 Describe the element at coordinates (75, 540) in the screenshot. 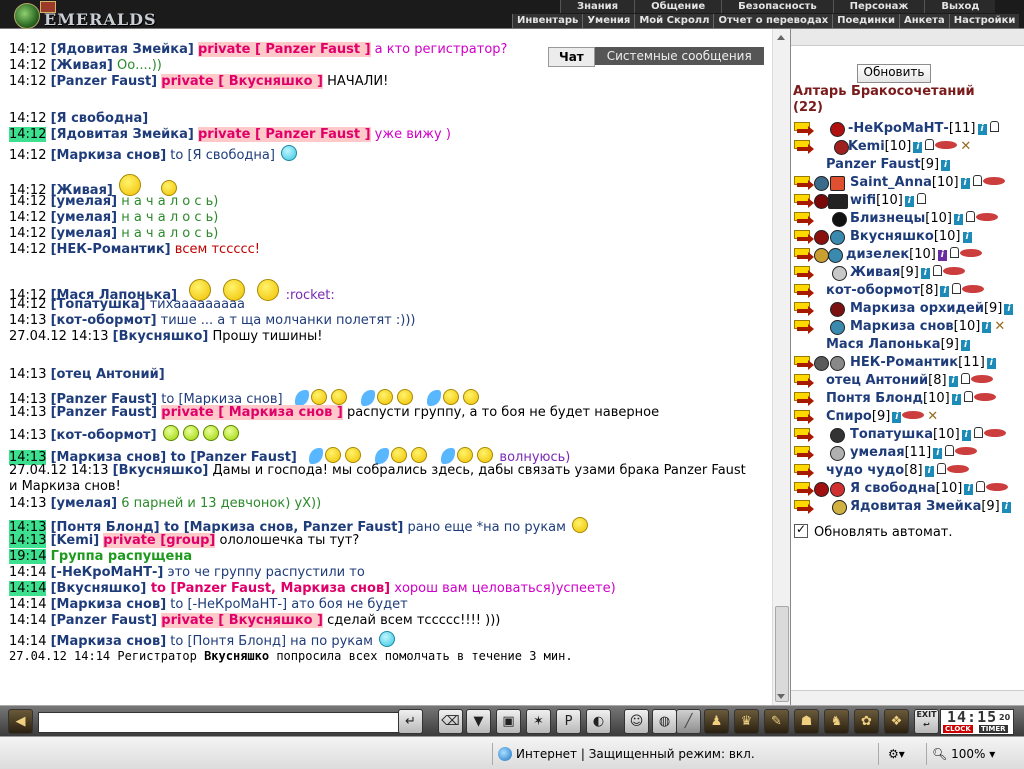

I see `nick-link: [Kemi]` at that location.